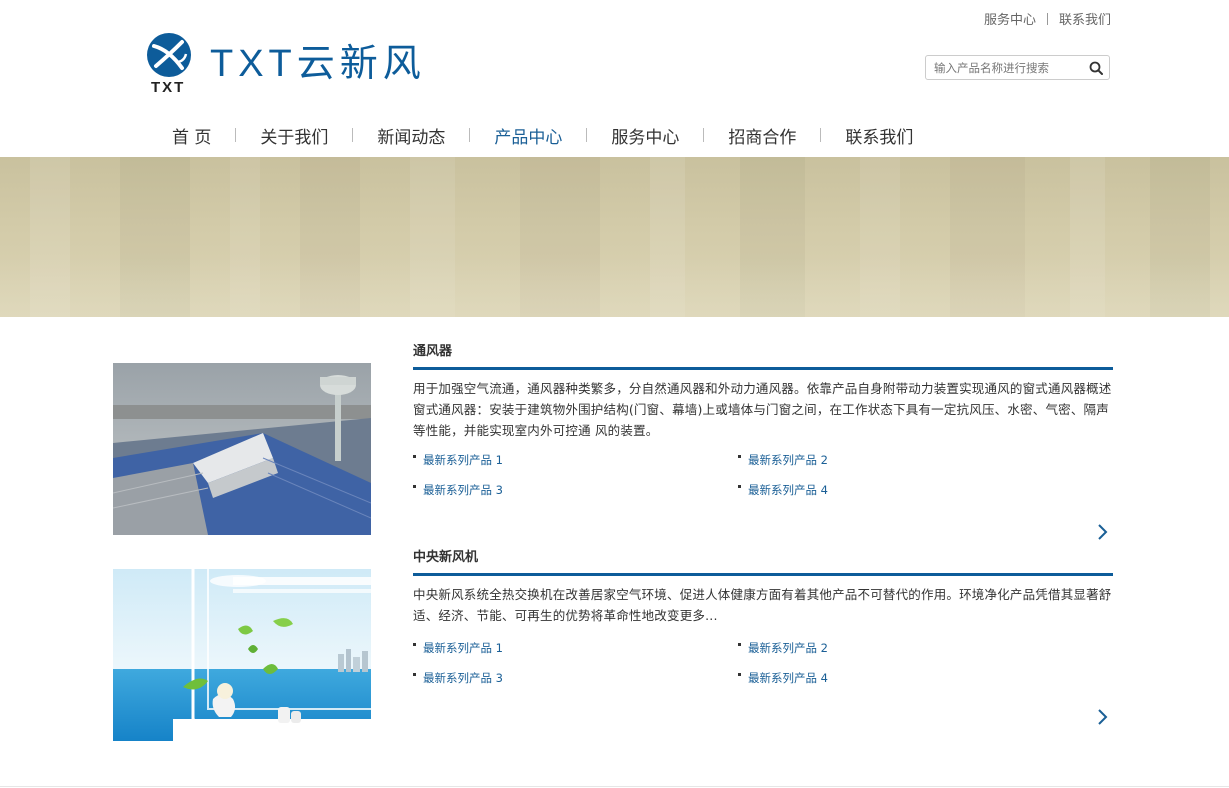 Image resolution: width=1229 pixels, height=788 pixels. Describe the element at coordinates (763, 355) in the screenshot. I see `product-title: 通风器` at that location.